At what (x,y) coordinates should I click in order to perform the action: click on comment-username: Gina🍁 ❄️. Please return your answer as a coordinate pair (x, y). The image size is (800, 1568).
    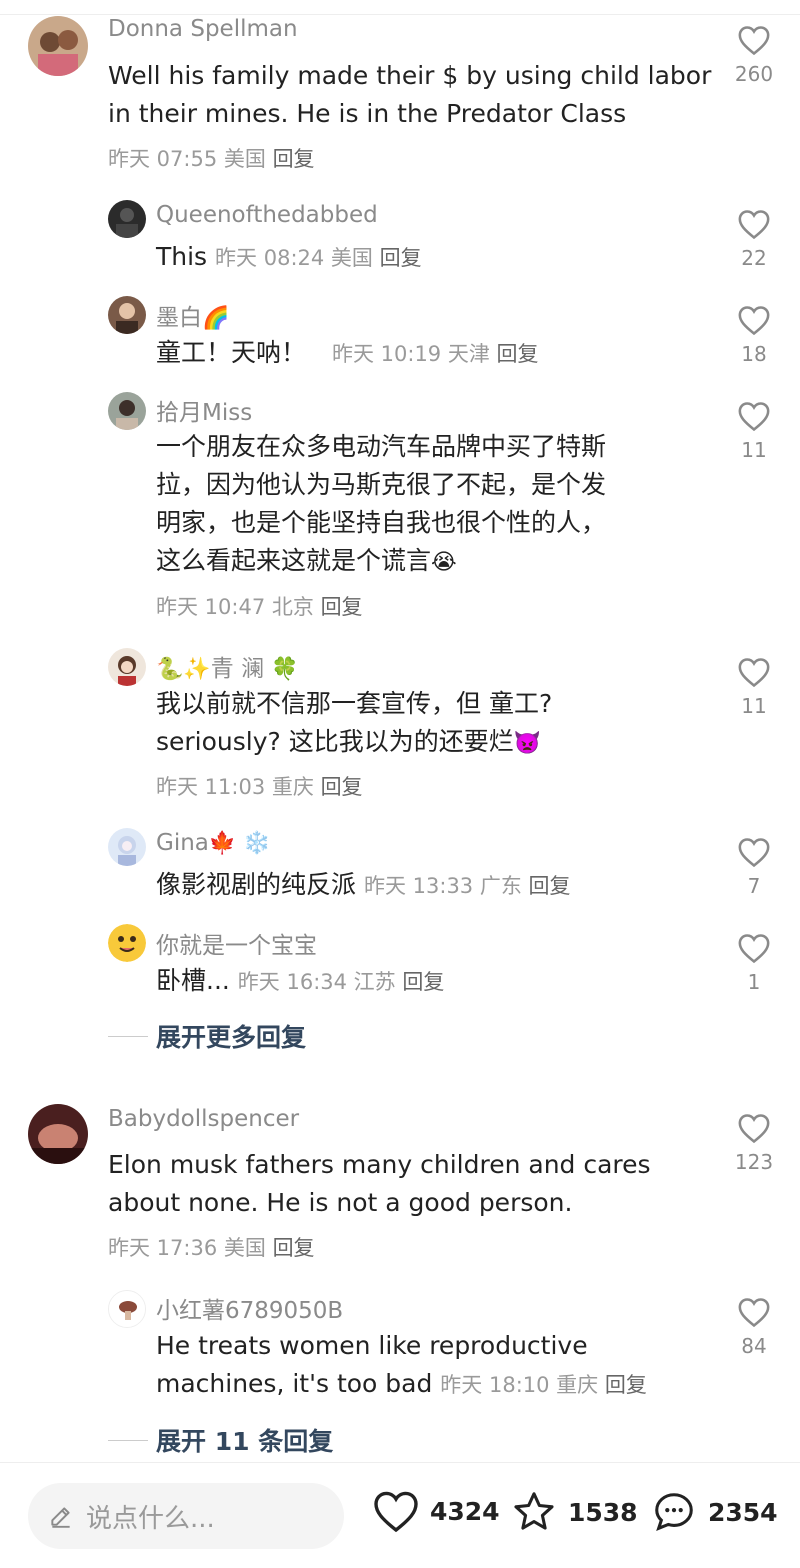
    Looking at the image, I should click on (213, 843).